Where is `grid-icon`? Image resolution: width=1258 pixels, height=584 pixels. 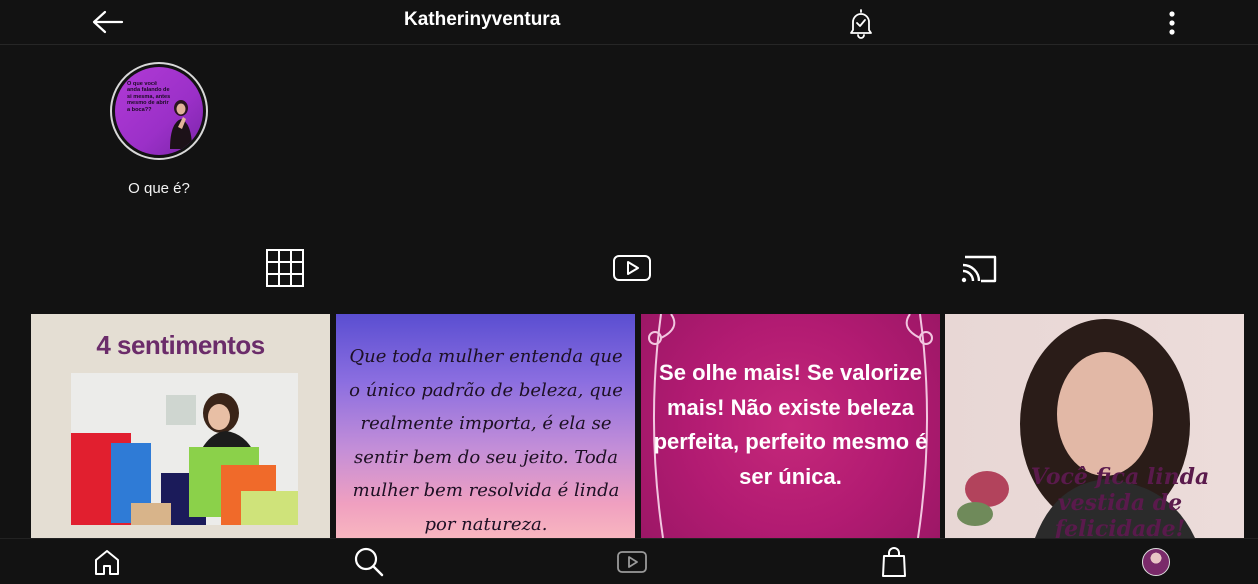 grid-icon is located at coordinates (285, 268).